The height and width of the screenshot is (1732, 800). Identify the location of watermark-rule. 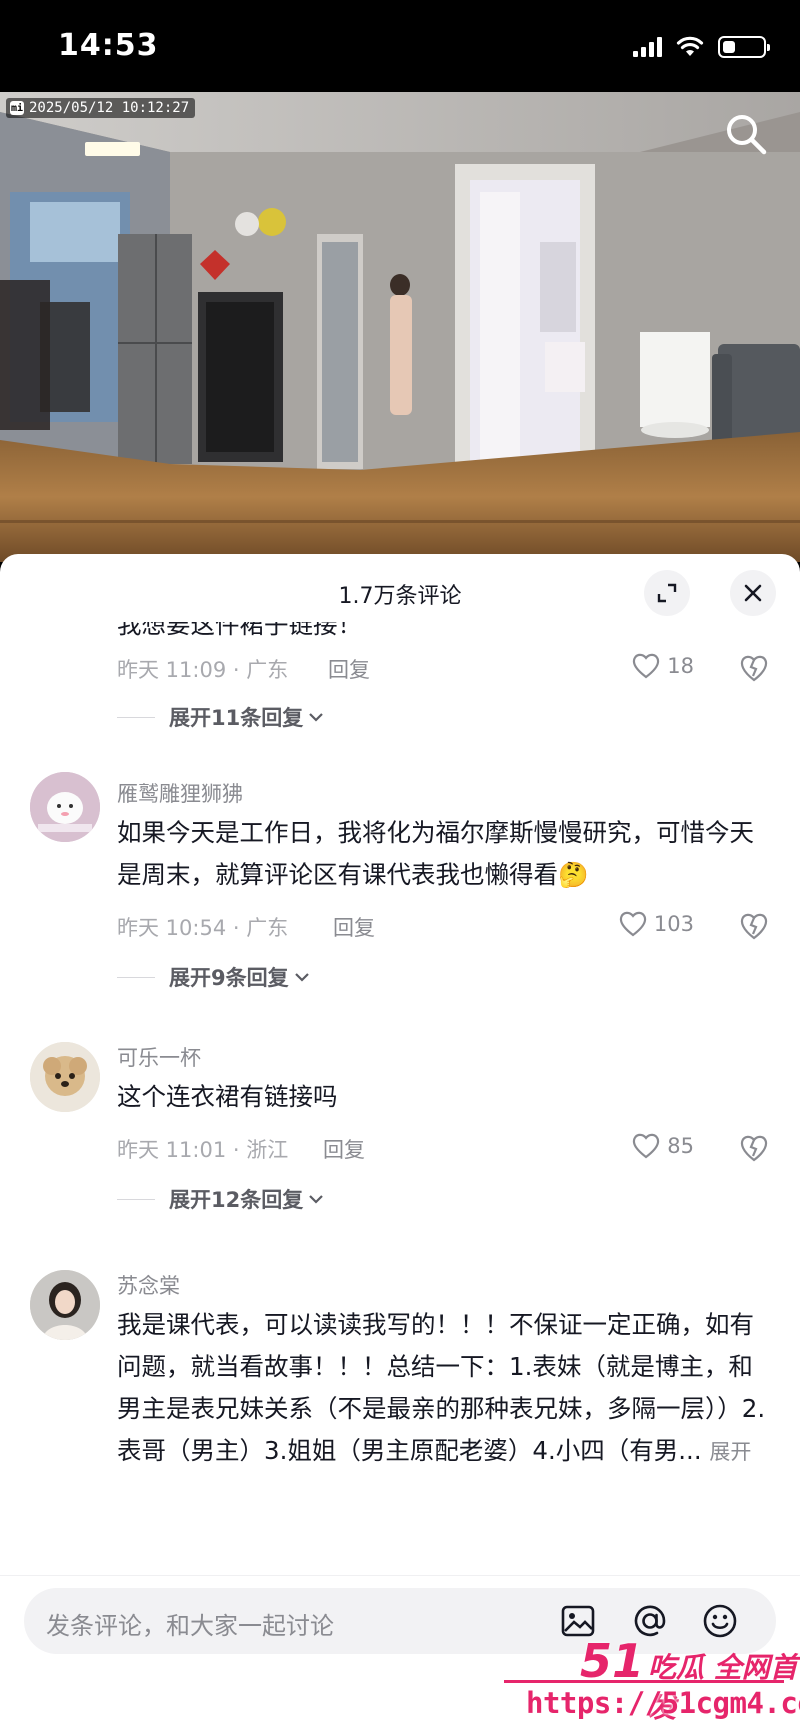
(644, 1681).